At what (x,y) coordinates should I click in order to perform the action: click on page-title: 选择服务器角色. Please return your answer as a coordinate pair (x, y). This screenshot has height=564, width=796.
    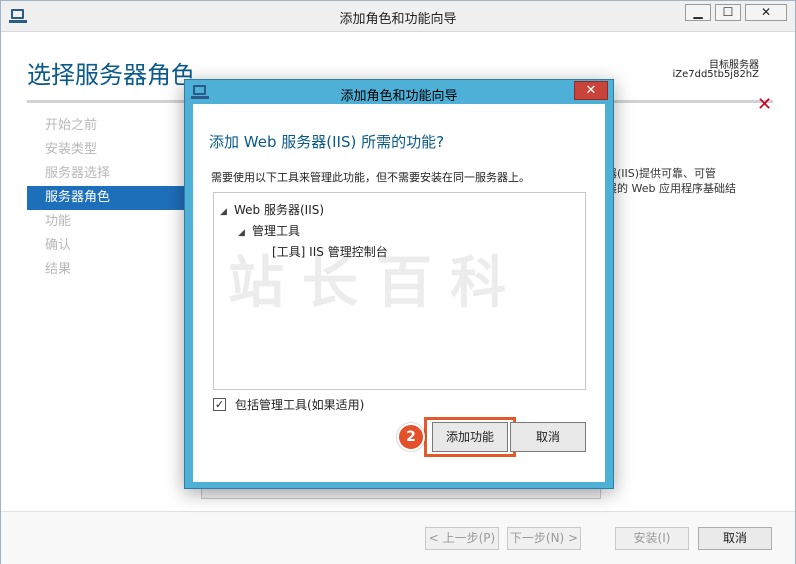
    Looking at the image, I should click on (111, 75).